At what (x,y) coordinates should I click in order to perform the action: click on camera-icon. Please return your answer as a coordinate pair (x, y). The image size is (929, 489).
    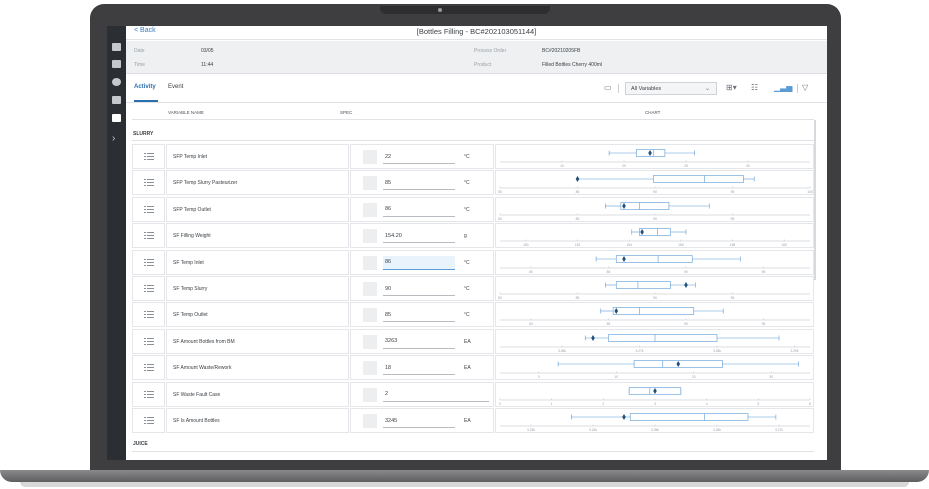
    Looking at the image, I should click on (440, 10).